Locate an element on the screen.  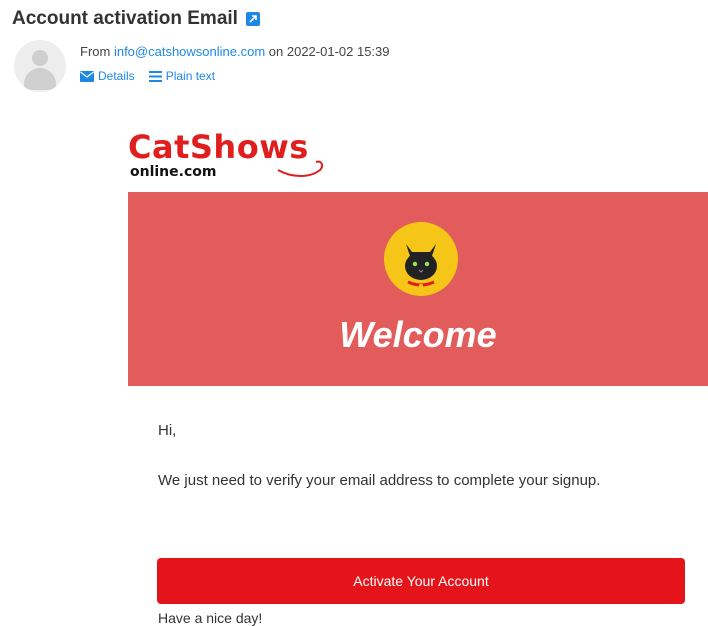
email-date: 2022-01-02 15:39 is located at coordinates (338, 51).